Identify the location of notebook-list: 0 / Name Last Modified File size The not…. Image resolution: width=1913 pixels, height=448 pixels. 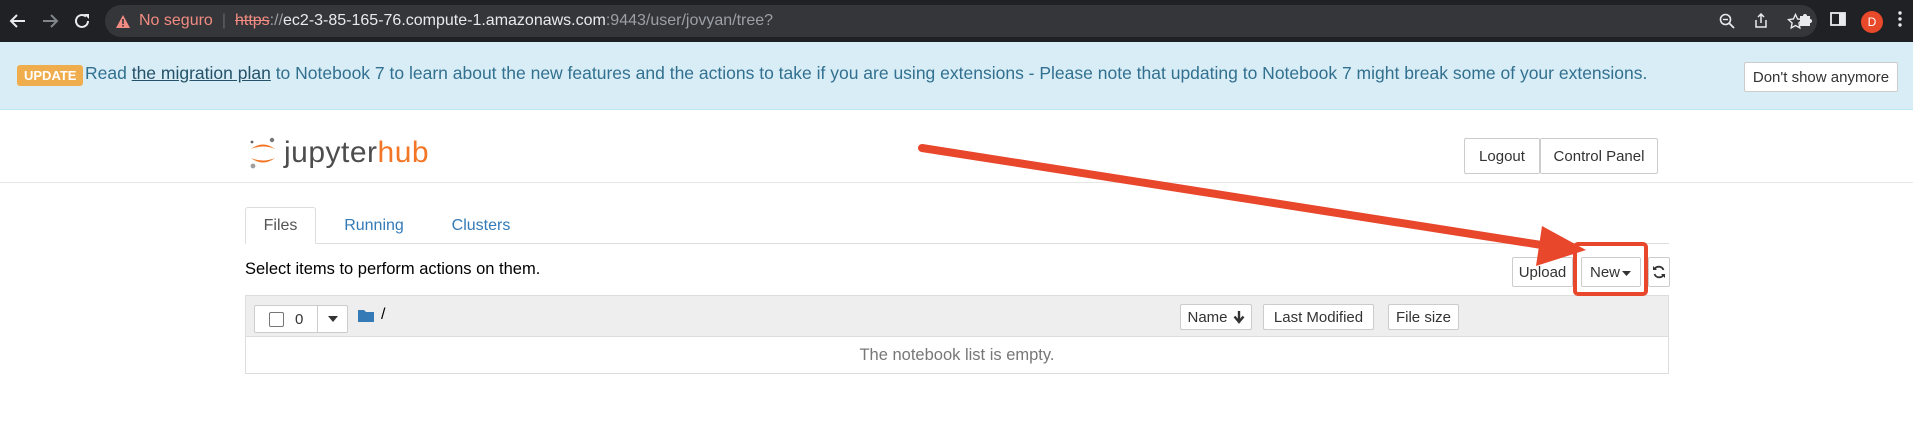
(957, 334).